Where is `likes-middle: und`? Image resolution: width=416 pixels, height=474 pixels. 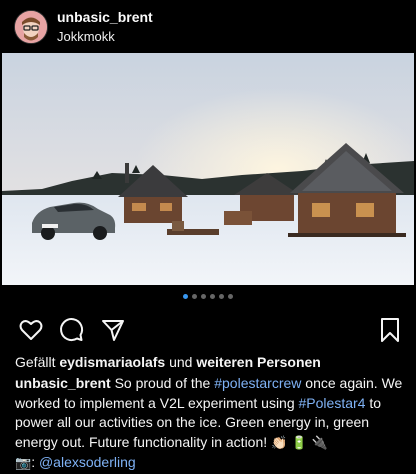
likes-middle: und is located at coordinates (181, 362).